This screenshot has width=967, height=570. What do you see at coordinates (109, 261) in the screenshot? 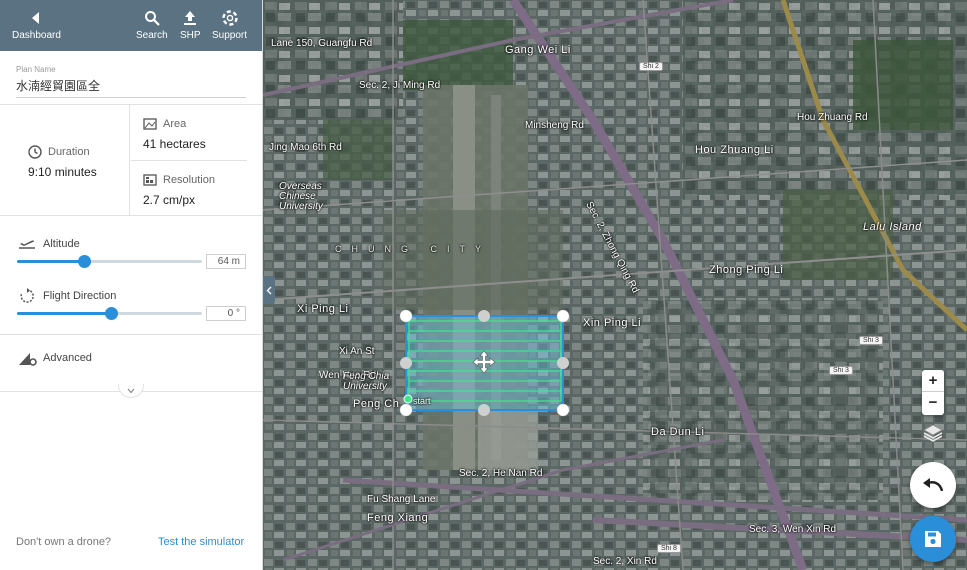
I see `altitude-slider` at bounding box center [109, 261].